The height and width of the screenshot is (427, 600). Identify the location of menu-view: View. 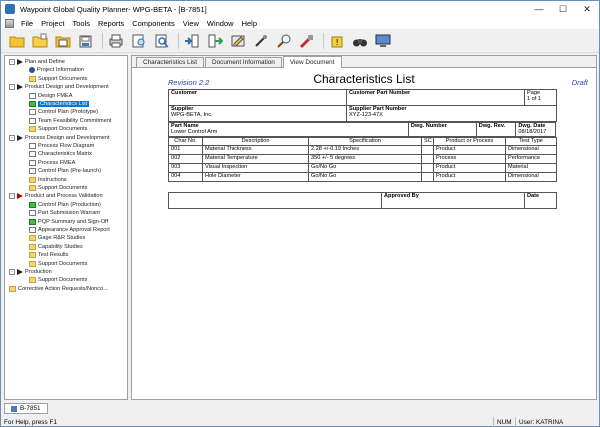
(191, 23).